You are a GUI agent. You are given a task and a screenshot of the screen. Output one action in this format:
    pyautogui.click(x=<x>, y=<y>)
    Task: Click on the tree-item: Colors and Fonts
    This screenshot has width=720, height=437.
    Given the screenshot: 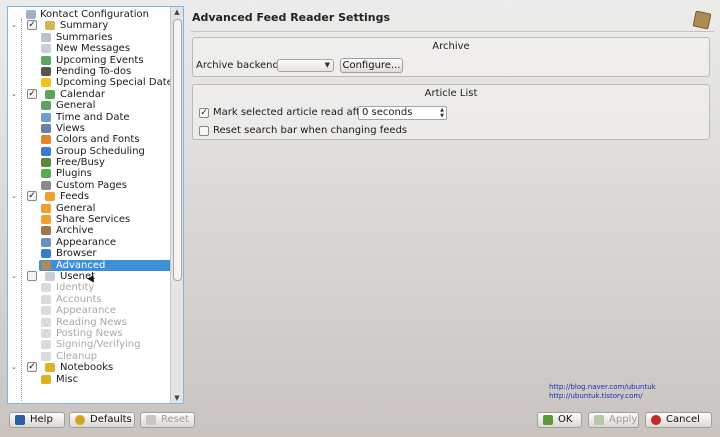 What is the action you would take?
    pyautogui.click(x=89, y=139)
    